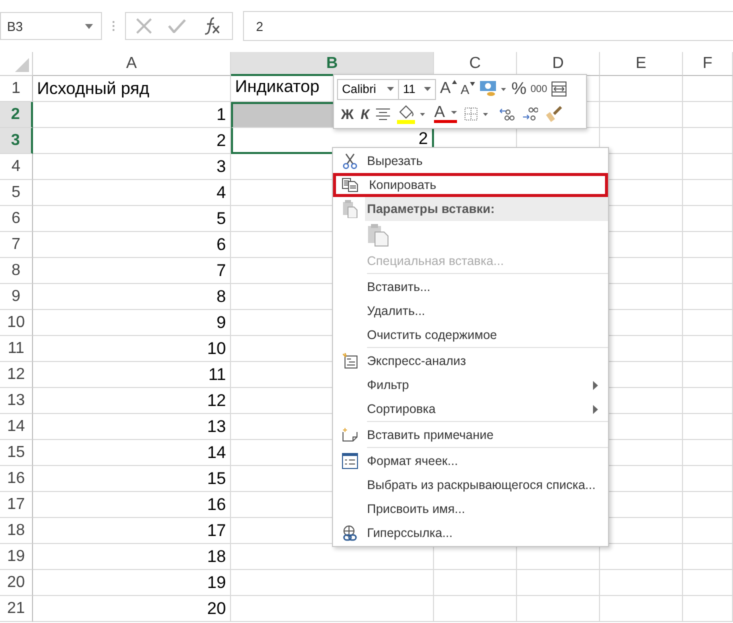  I want to click on row-header: 6, so click(16, 219).